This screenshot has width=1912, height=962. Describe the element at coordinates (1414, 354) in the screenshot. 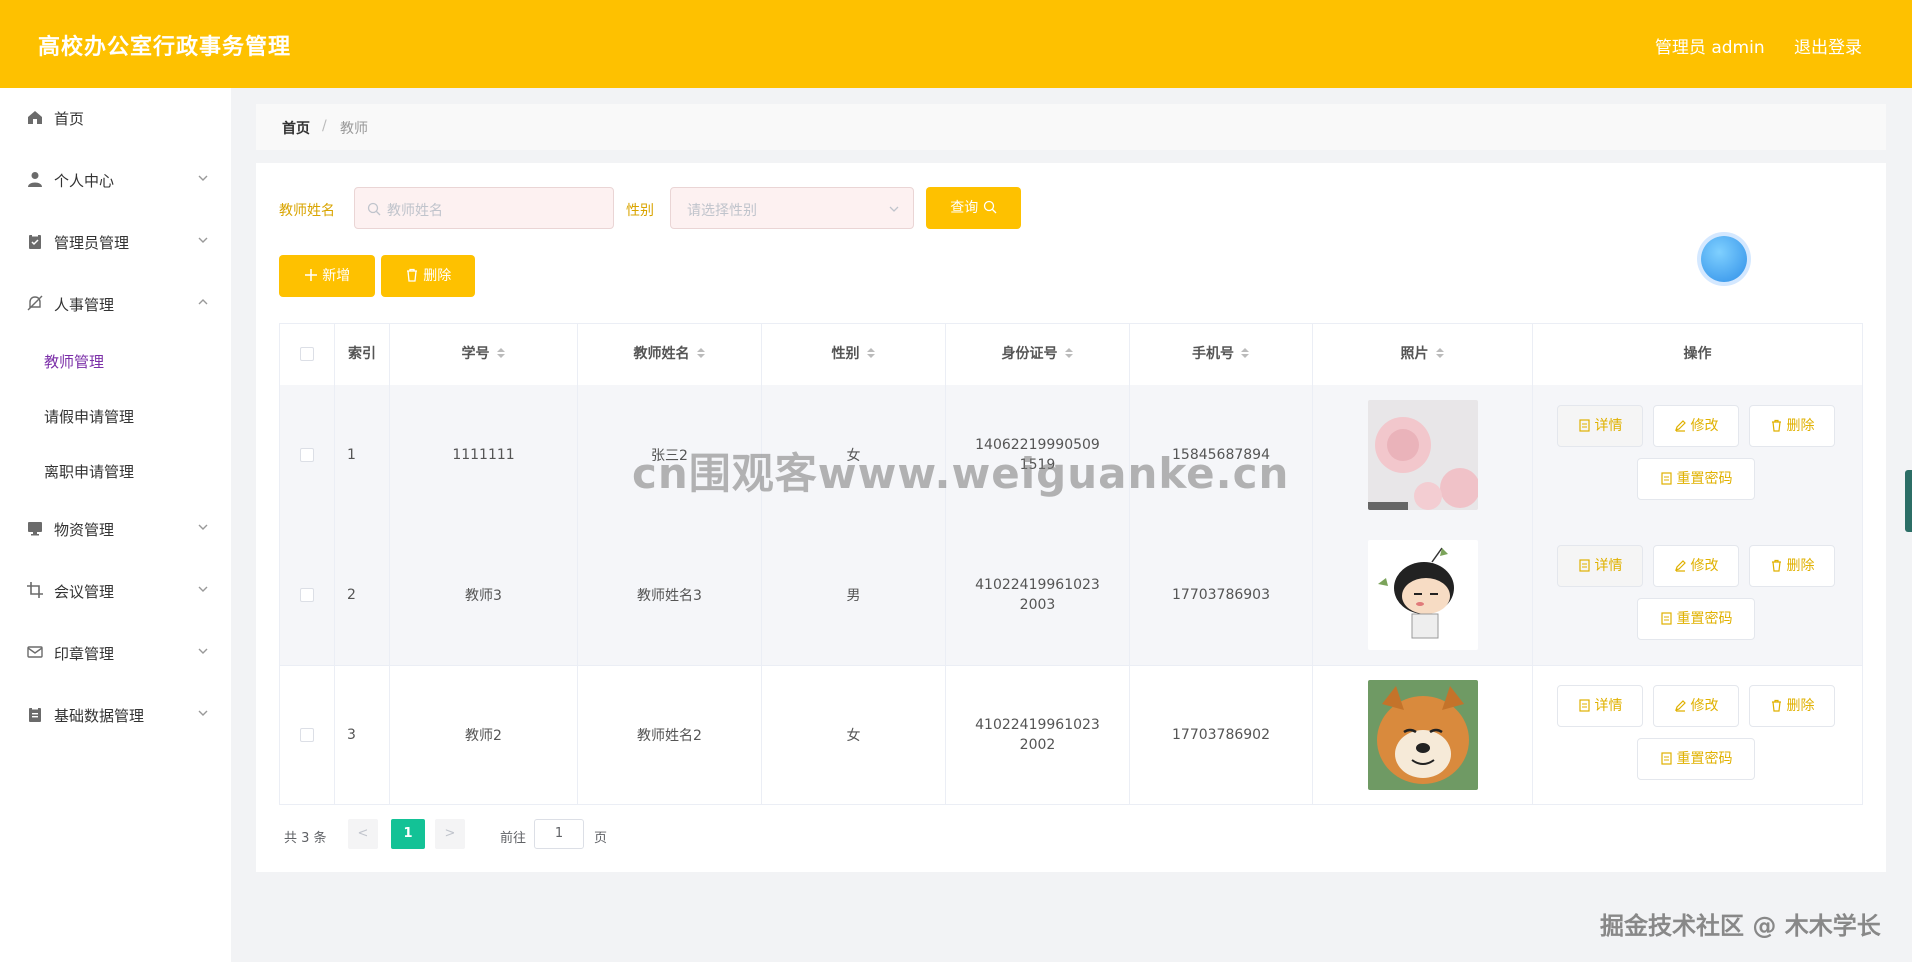

I see `column-label: 照片` at that location.